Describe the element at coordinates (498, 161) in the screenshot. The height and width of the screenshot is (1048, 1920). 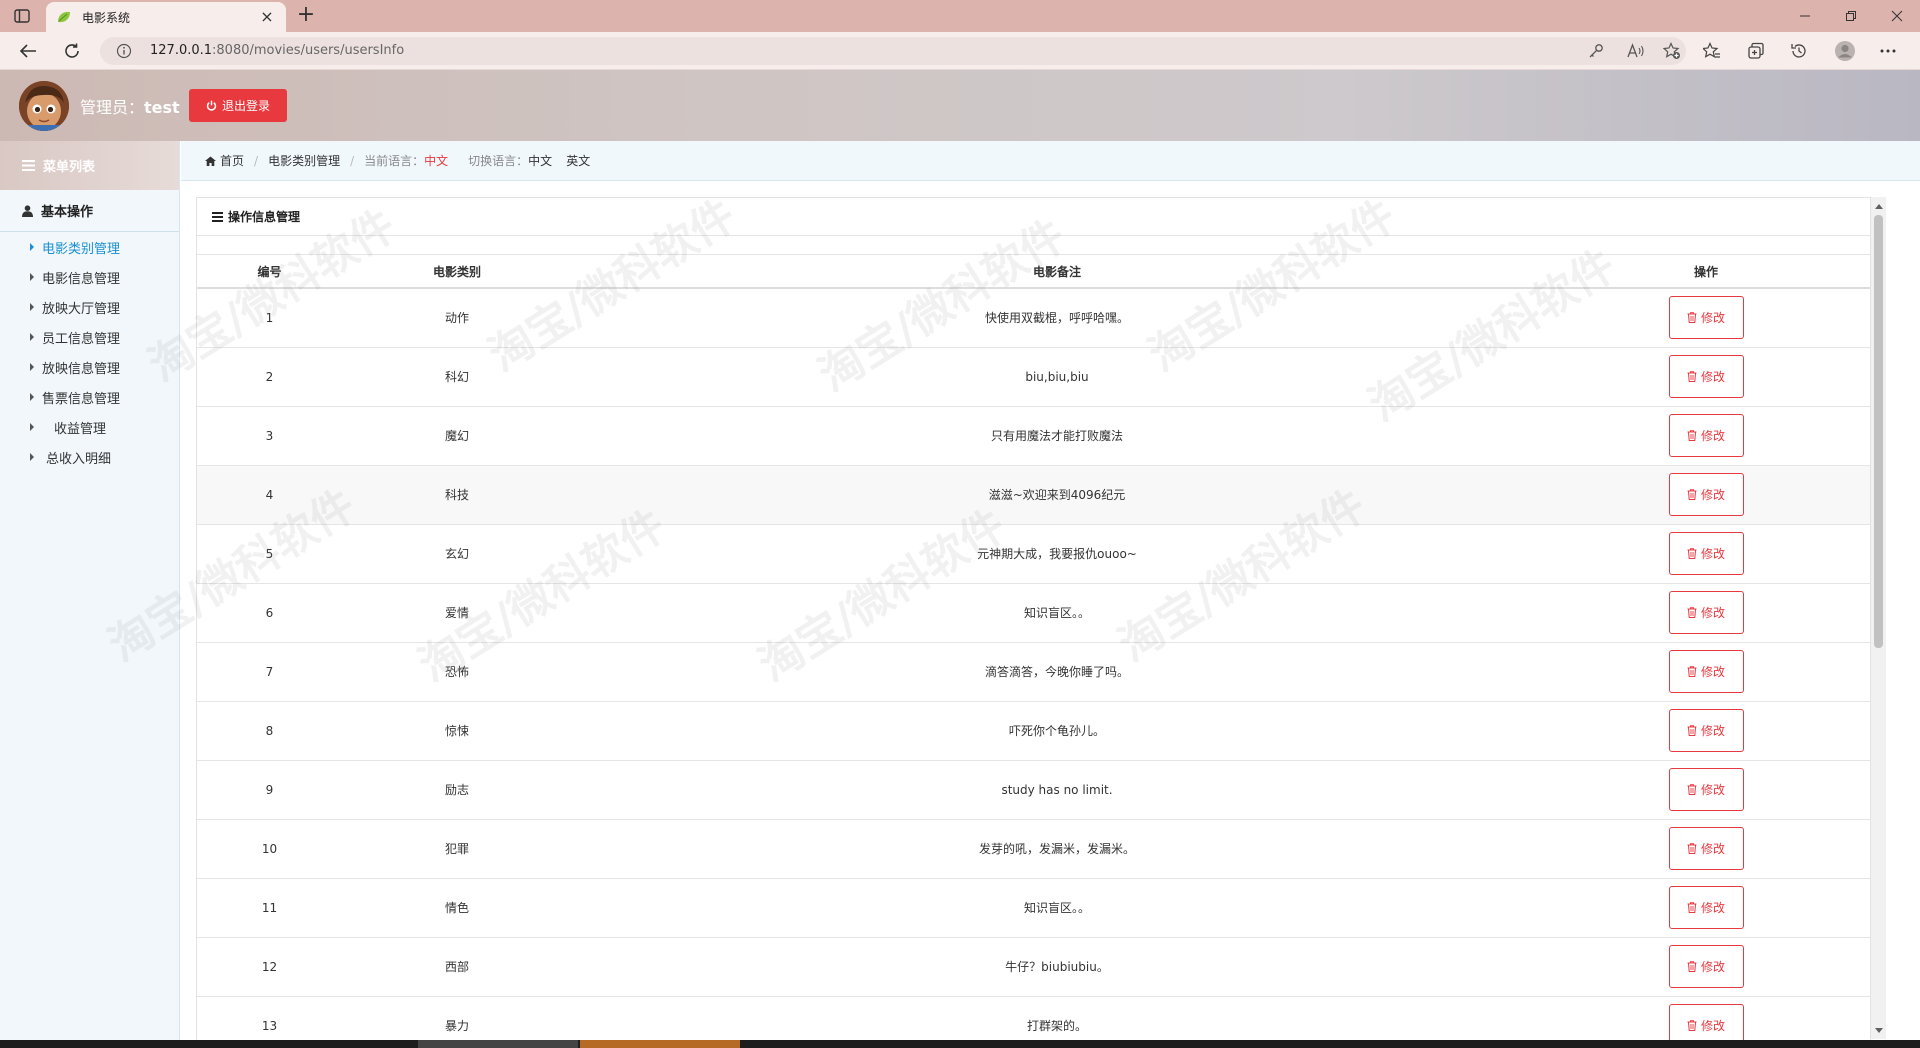
I see `switch-language-label: 切换语言：` at that location.